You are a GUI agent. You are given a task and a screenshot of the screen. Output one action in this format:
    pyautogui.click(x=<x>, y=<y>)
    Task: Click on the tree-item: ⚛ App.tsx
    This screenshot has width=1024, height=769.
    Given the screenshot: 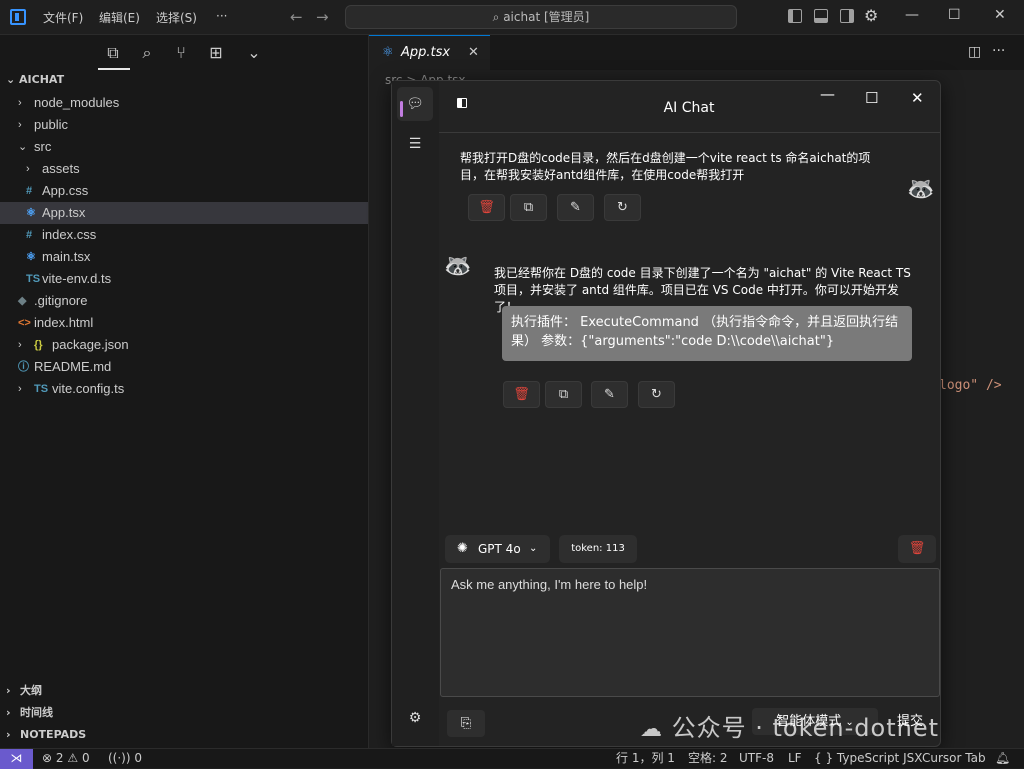 What is the action you would take?
    pyautogui.click(x=184, y=213)
    